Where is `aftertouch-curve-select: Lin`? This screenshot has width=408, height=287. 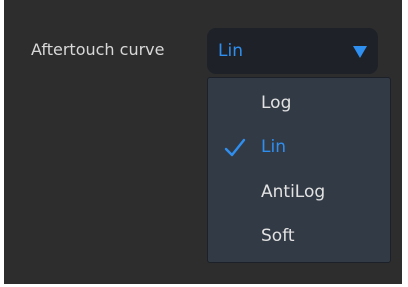
aftertouch-curve-select: Lin is located at coordinates (292, 51).